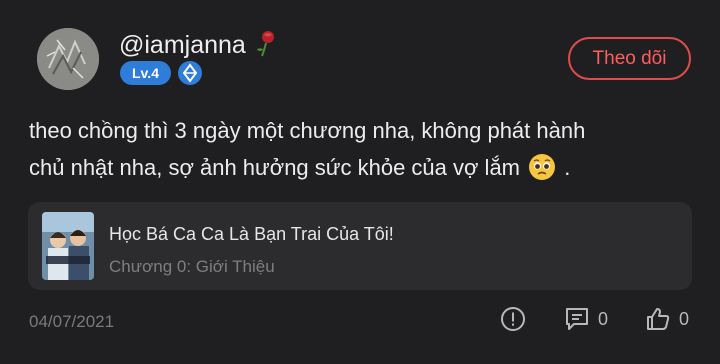  I want to click on comment-actions: 0 0, so click(360, 321).